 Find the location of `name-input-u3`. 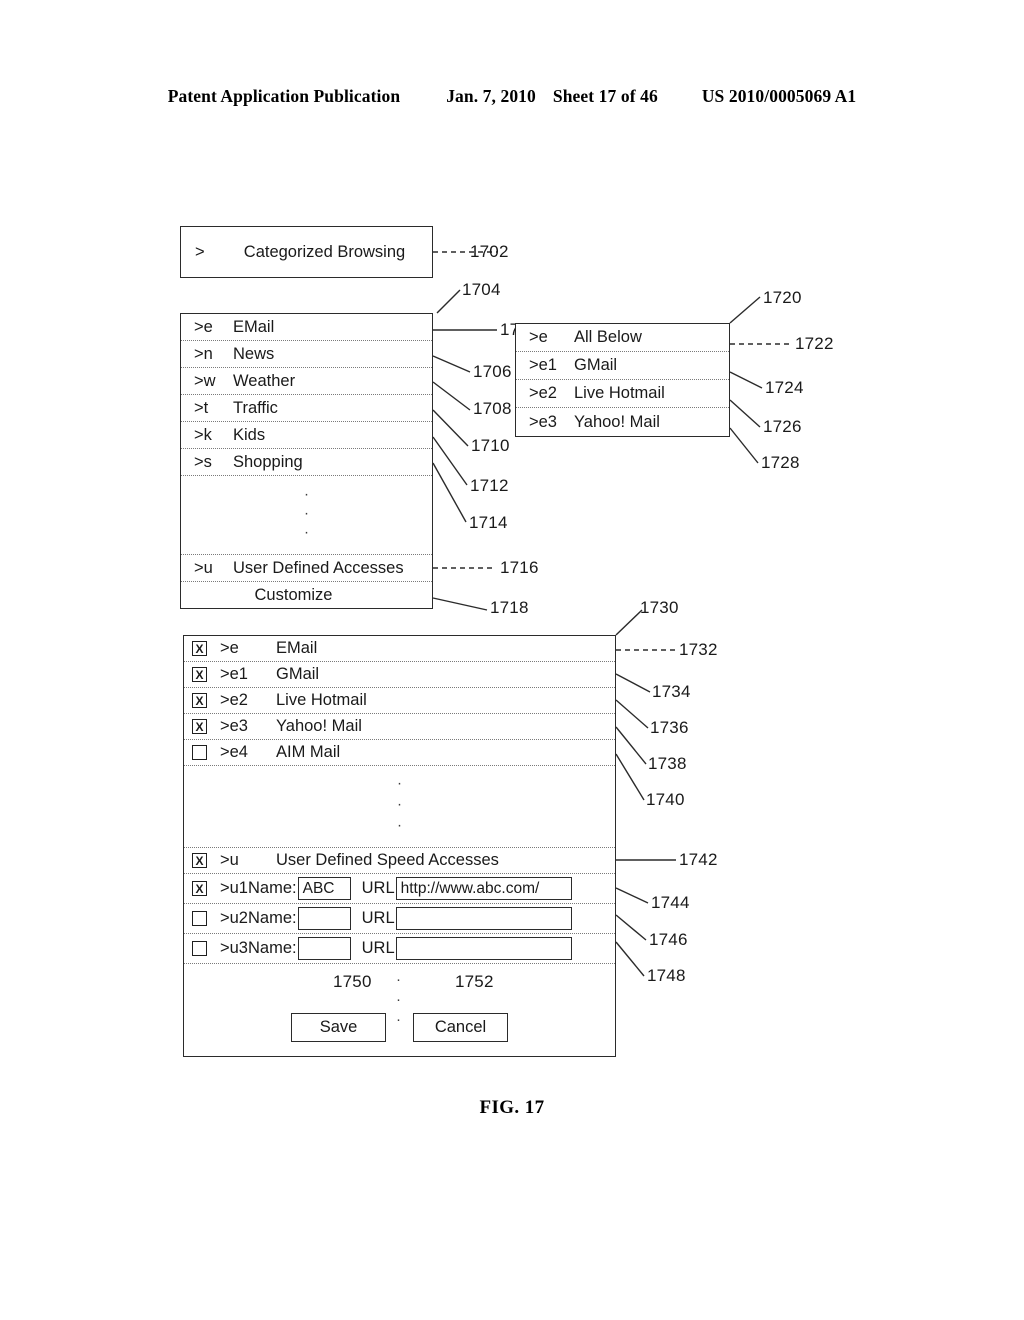

name-input-u3 is located at coordinates (324, 948).